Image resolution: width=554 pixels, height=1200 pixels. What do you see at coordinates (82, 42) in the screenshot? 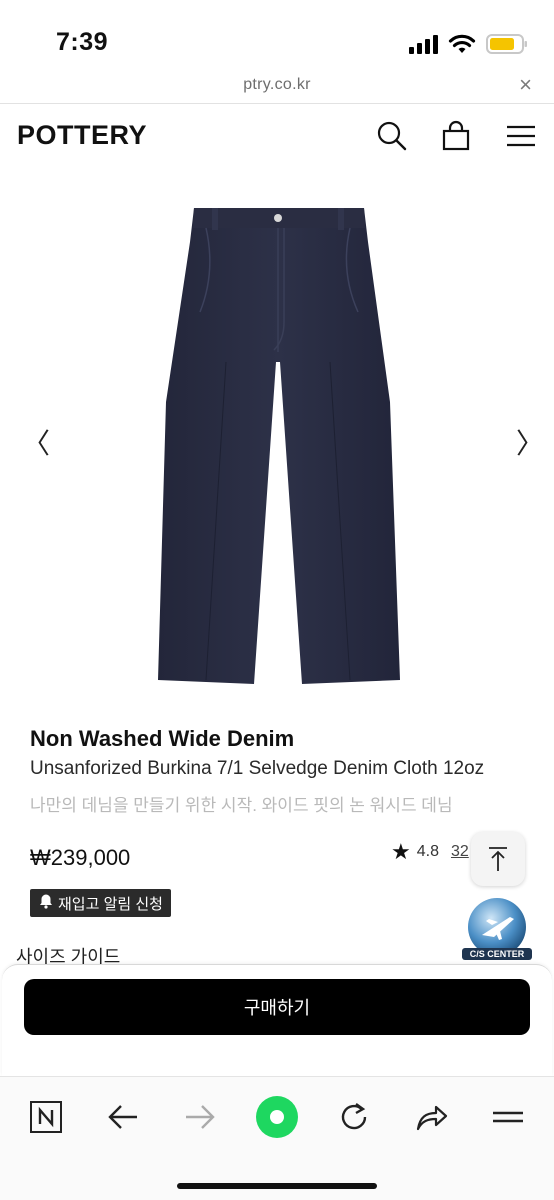
I see `status-time: 7:39` at bounding box center [82, 42].